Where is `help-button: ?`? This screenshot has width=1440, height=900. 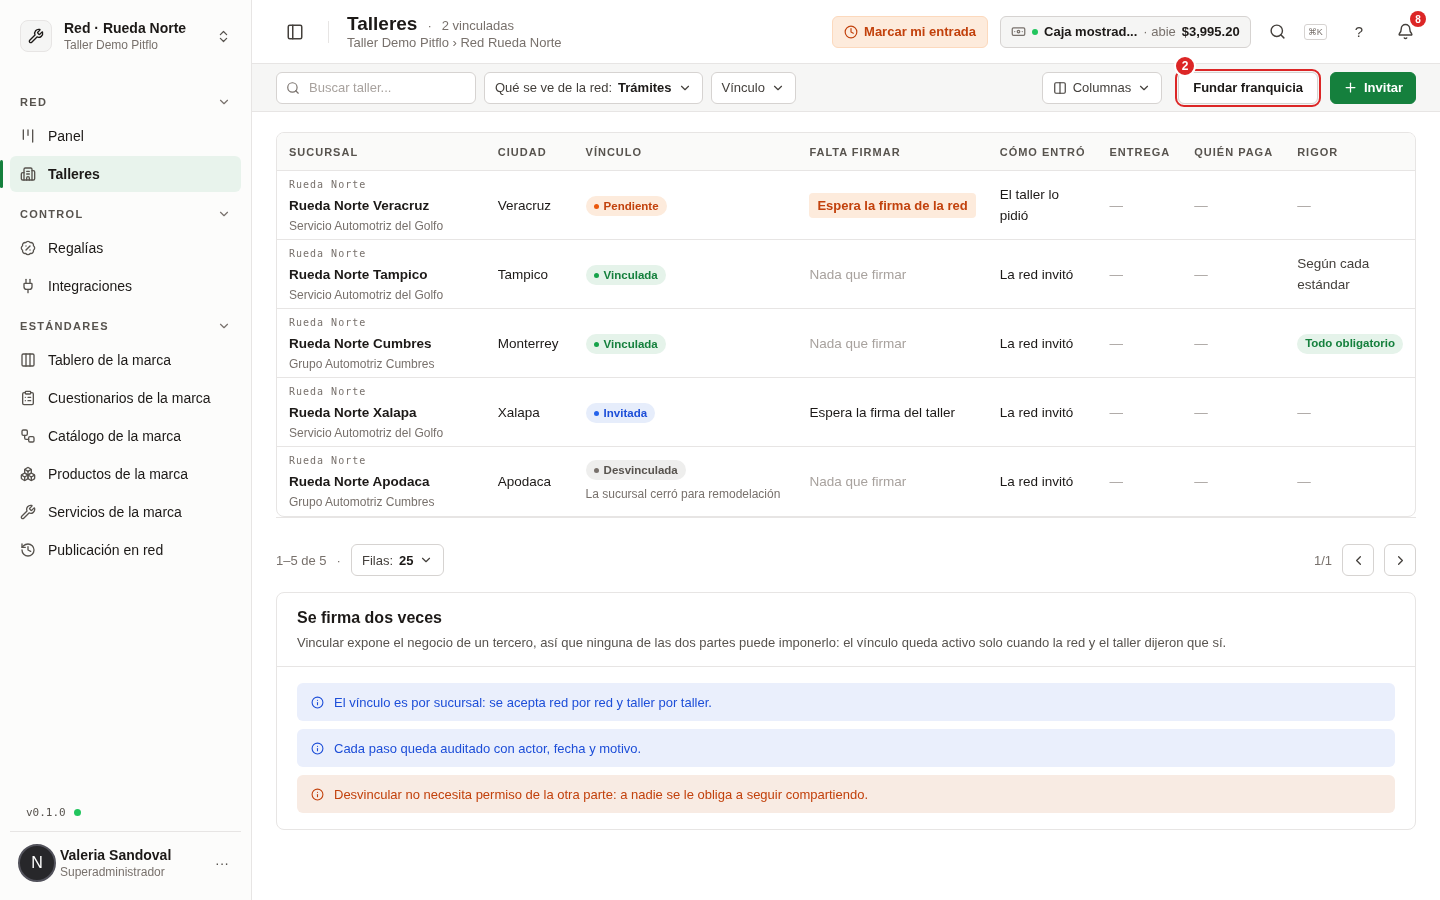
help-button: ? is located at coordinates (1358, 31).